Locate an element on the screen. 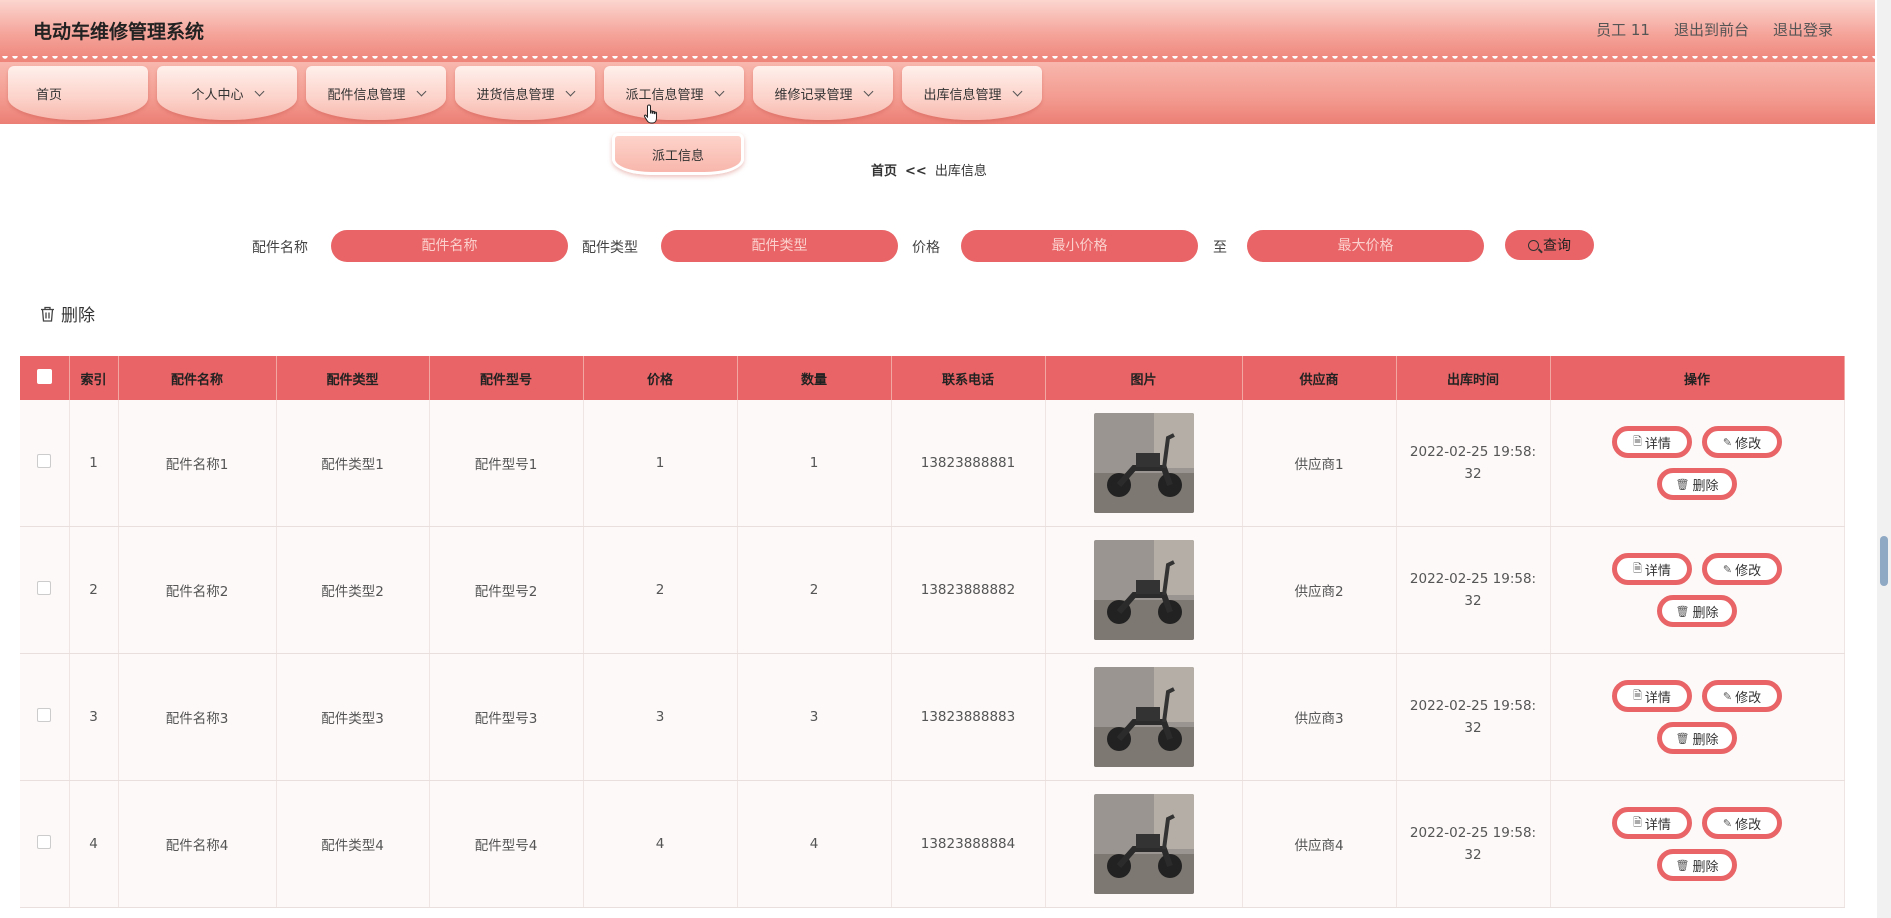 The width and height of the screenshot is (1891, 918). breadcrumb-current: 出库信息 is located at coordinates (960, 171).